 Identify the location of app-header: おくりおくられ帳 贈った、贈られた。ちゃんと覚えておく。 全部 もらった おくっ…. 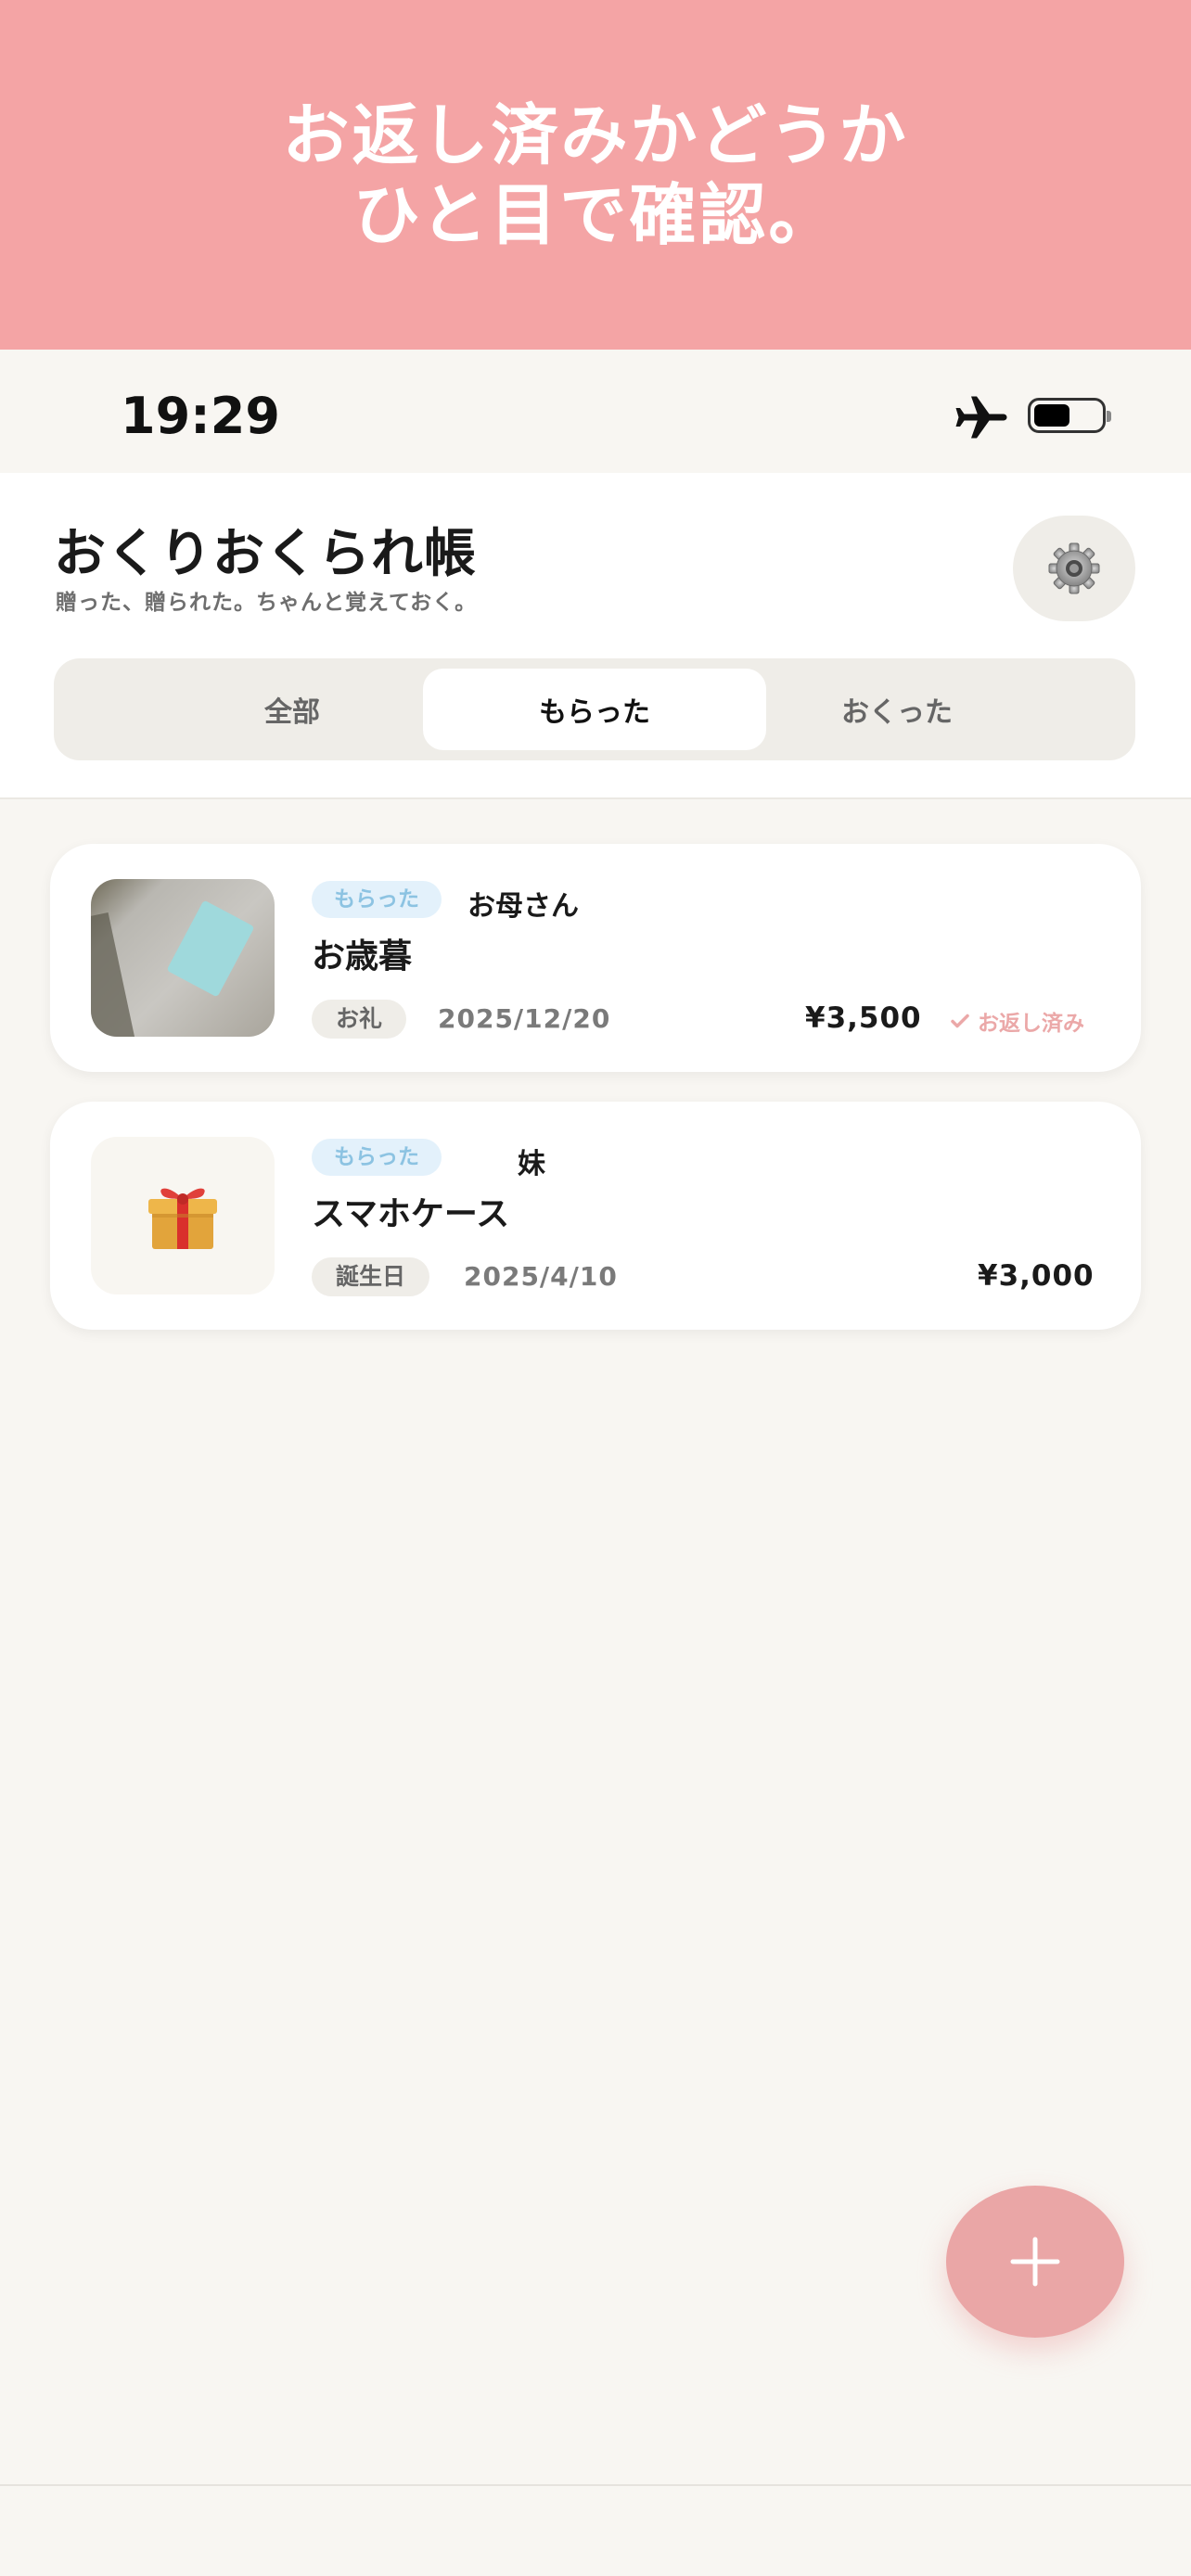
(595, 636).